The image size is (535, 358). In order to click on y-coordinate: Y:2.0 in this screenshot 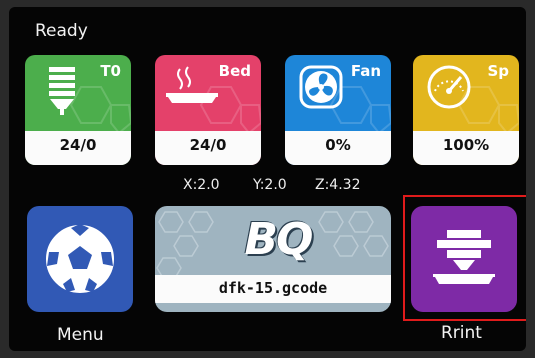, I will do `click(270, 185)`.